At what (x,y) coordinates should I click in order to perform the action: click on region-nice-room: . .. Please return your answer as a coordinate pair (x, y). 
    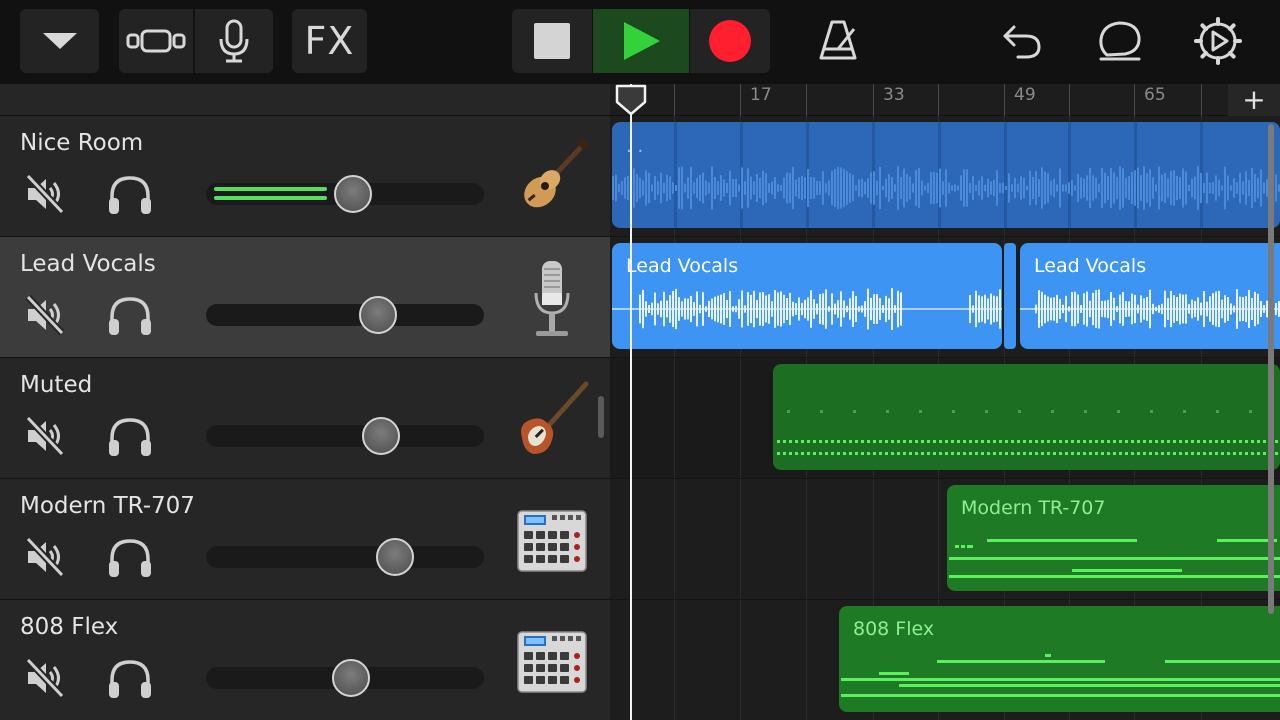
    Looking at the image, I should click on (946, 175).